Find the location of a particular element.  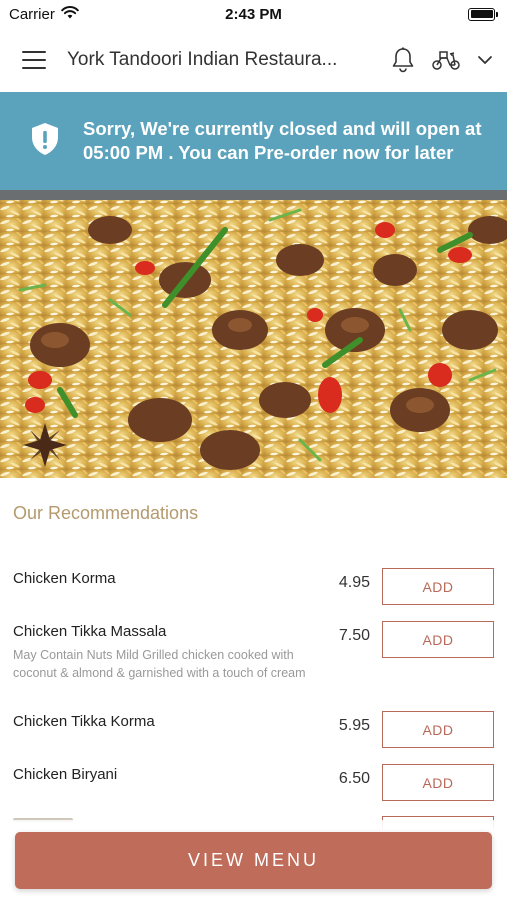

recommendations-title: Our Recommendations is located at coordinates (106, 513).